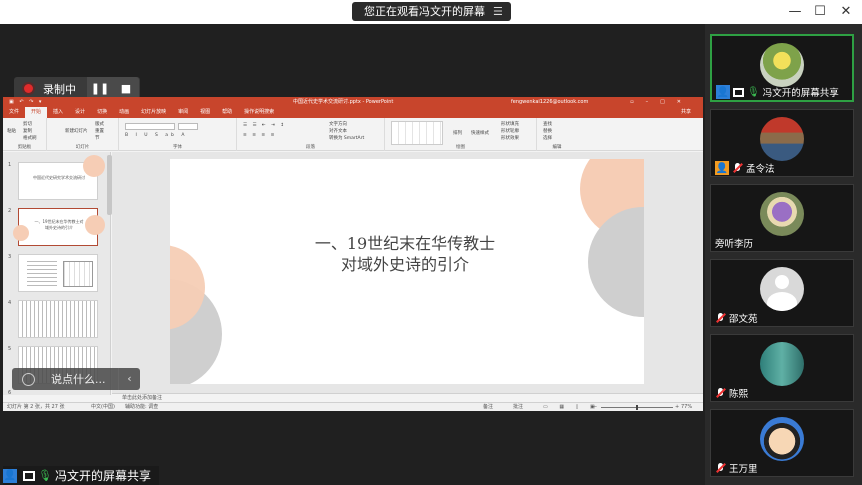 The height and width of the screenshot is (485, 862). I want to click on avatar-head, so click(782, 282).